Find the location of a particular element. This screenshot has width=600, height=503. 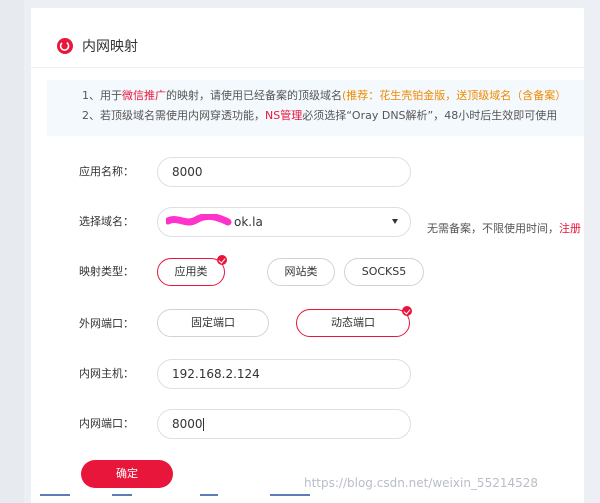

notice-text: 1、用于 is located at coordinates (102, 95).